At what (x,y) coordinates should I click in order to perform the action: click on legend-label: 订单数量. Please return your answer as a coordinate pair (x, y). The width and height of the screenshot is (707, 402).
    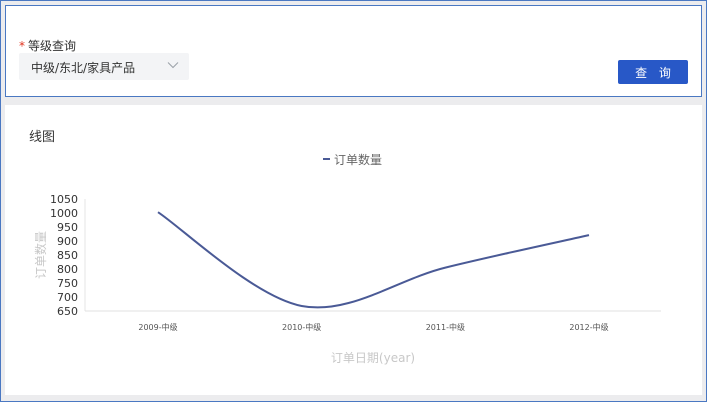
    Looking at the image, I should click on (358, 159).